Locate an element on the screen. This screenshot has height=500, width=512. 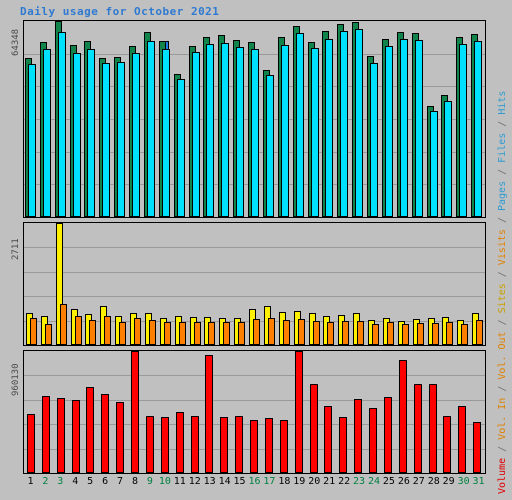
day-label-18: 18 is located at coordinates (284, 481).